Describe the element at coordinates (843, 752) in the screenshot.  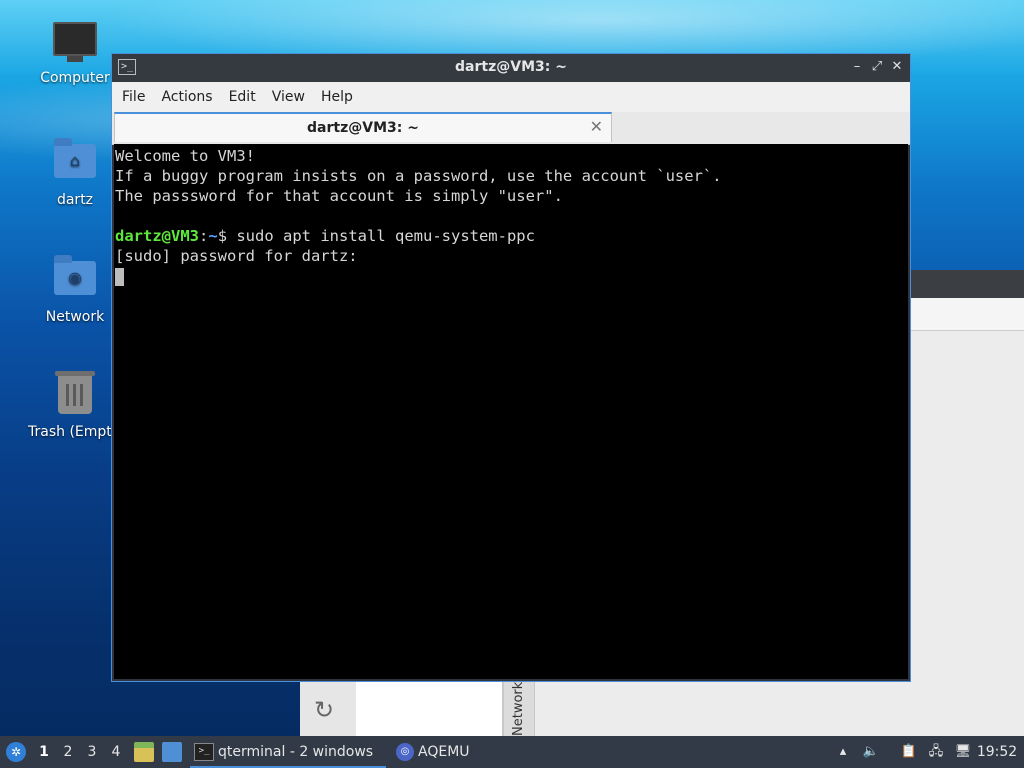
I see `tray-arrow-icon: ▴` at that location.